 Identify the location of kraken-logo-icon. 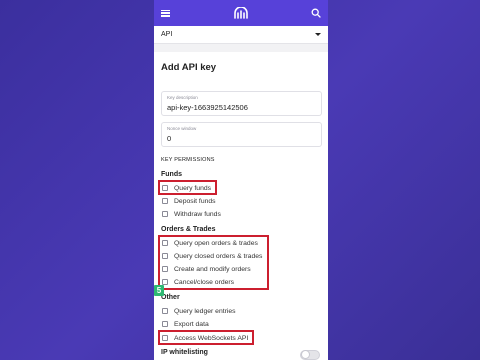
(240, 13).